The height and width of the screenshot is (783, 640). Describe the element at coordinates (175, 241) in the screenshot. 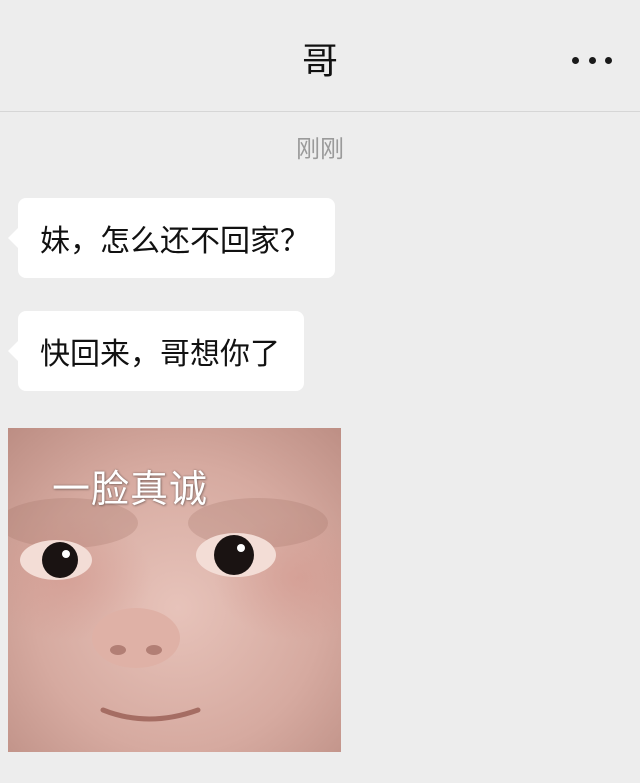

I see `message-text: 妹，怎么还不回家？` at that location.